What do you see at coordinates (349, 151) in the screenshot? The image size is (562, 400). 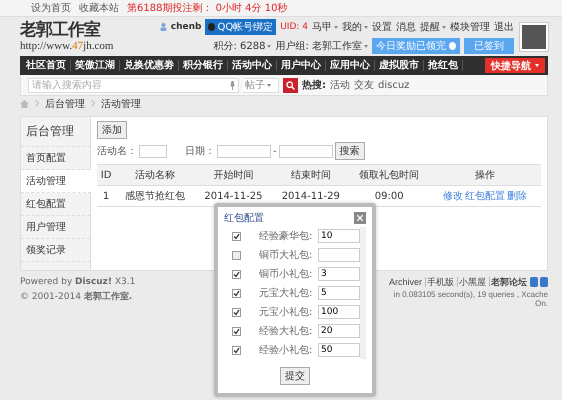 I see `search-submit-button: 搜索` at bounding box center [349, 151].